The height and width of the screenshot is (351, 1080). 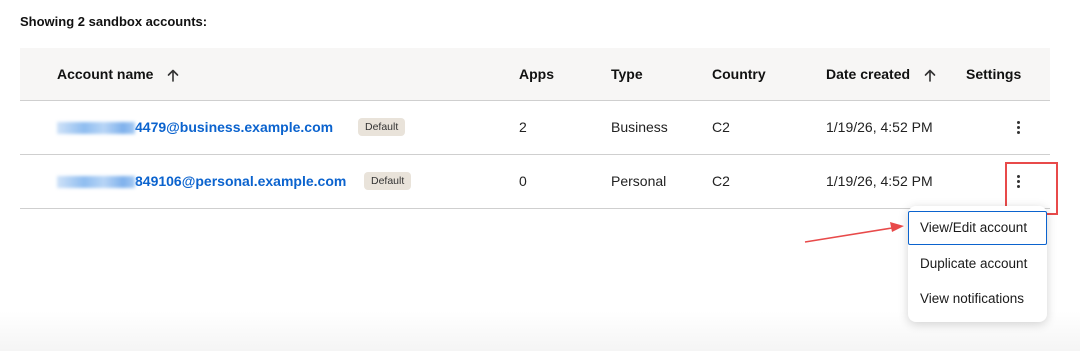 What do you see at coordinates (201, 181) in the screenshot?
I see `account-email-link: 849106@personal.example.com` at bounding box center [201, 181].